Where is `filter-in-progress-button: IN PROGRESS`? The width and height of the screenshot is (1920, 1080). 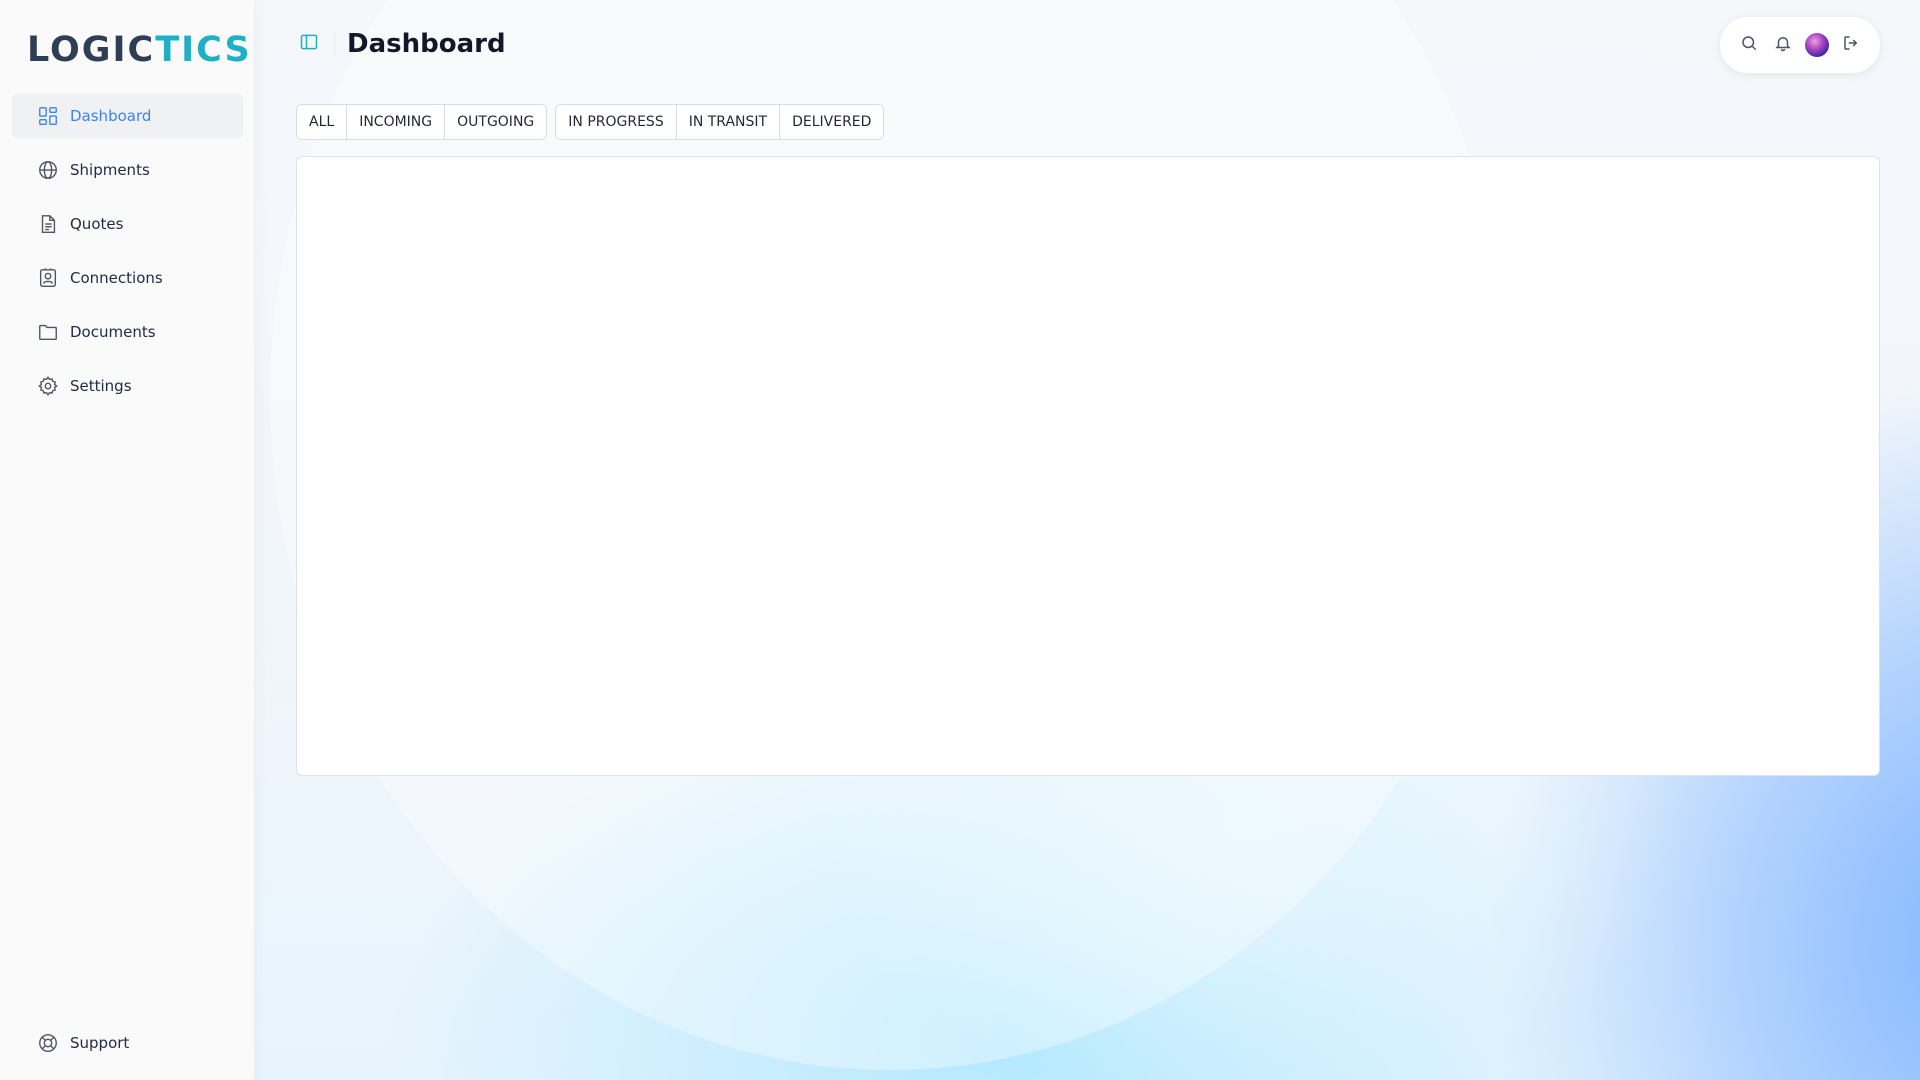
filter-in-progress-button: IN PROGRESS is located at coordinates (616, 122).